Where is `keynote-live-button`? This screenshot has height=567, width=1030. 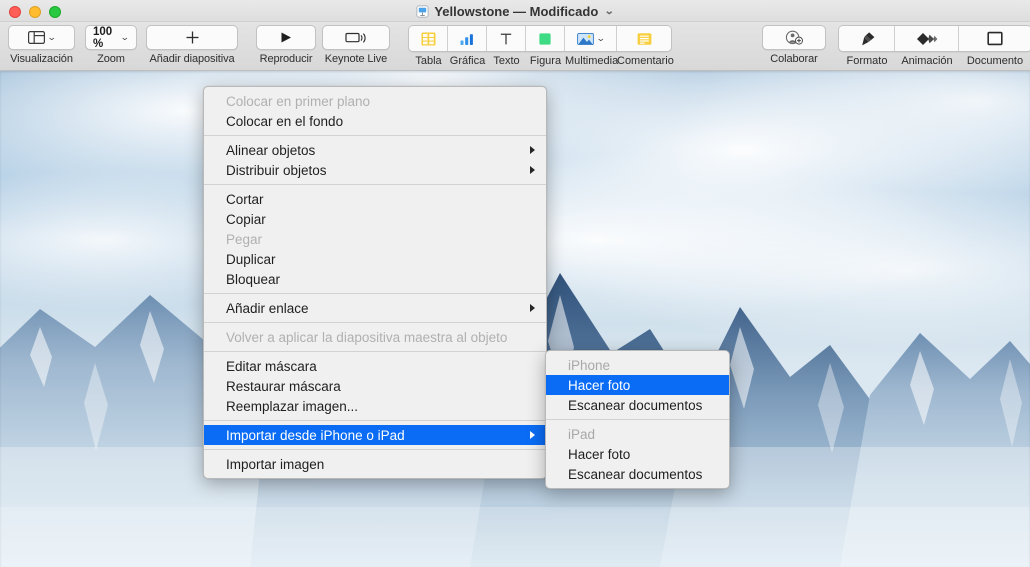 keynote-live-button is located at coordinates (356, 37).